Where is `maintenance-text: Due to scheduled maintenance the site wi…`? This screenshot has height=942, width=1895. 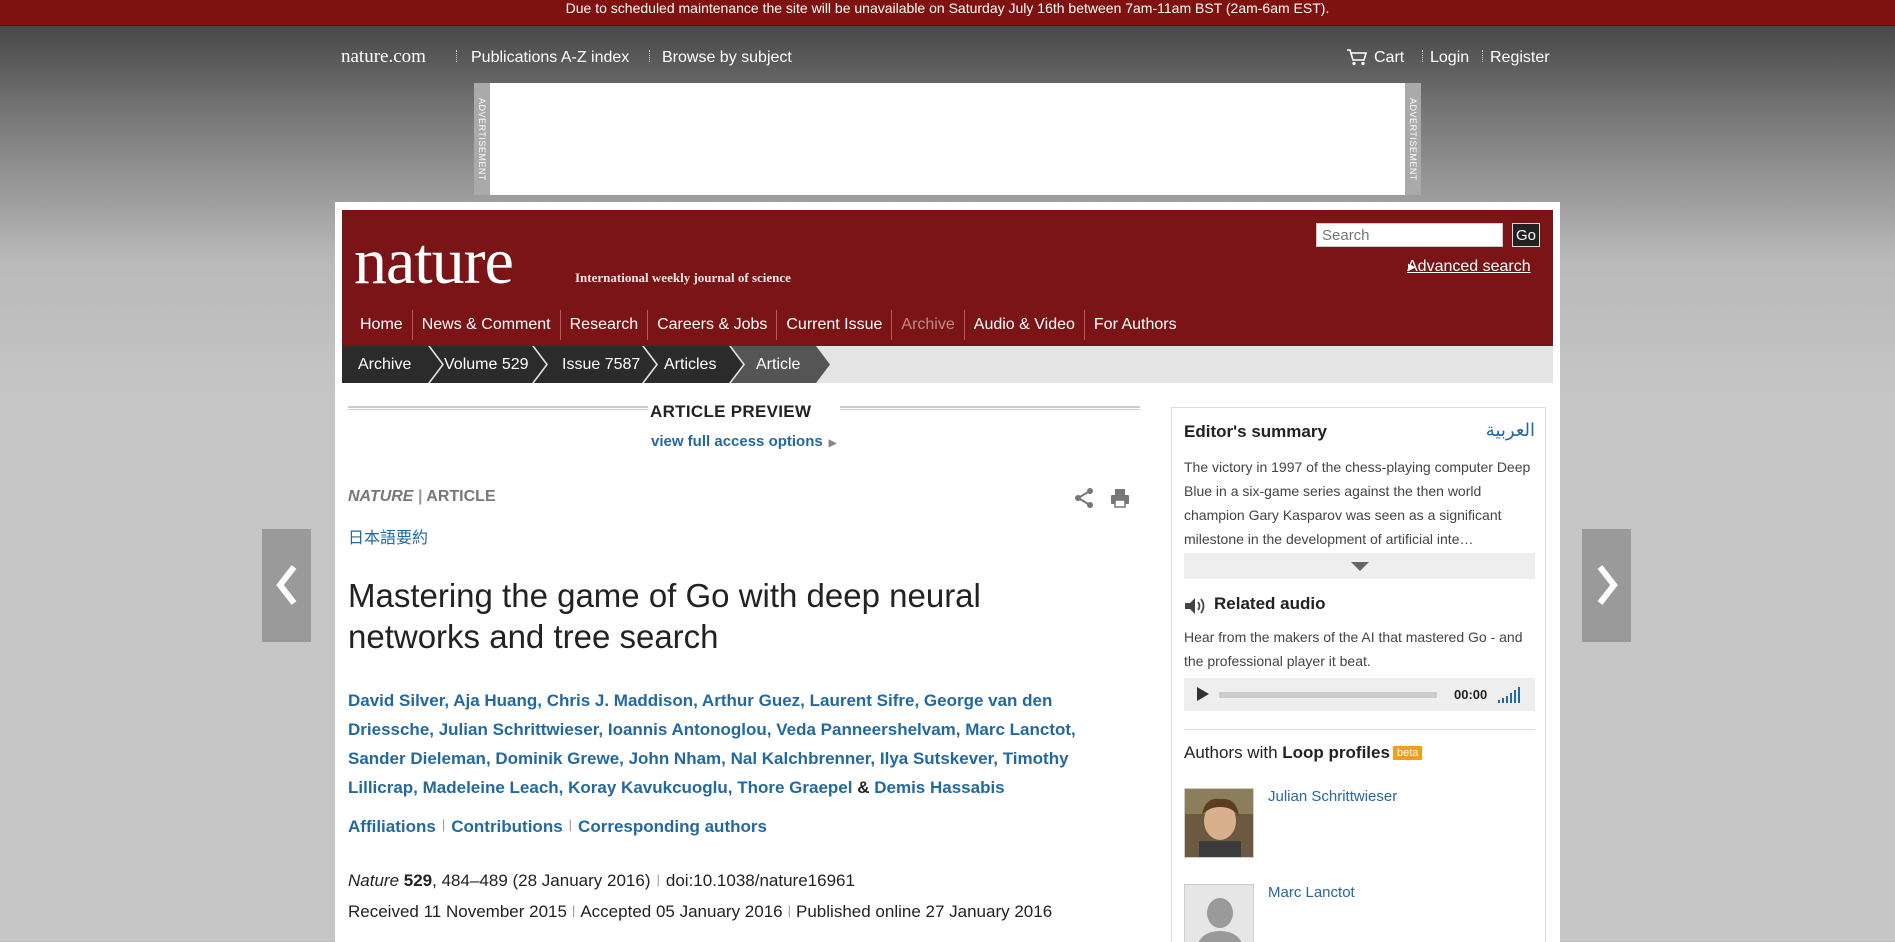
maintenance-text: Due to scheduled maintenance the site wi… is located at coordinates (947, 8).